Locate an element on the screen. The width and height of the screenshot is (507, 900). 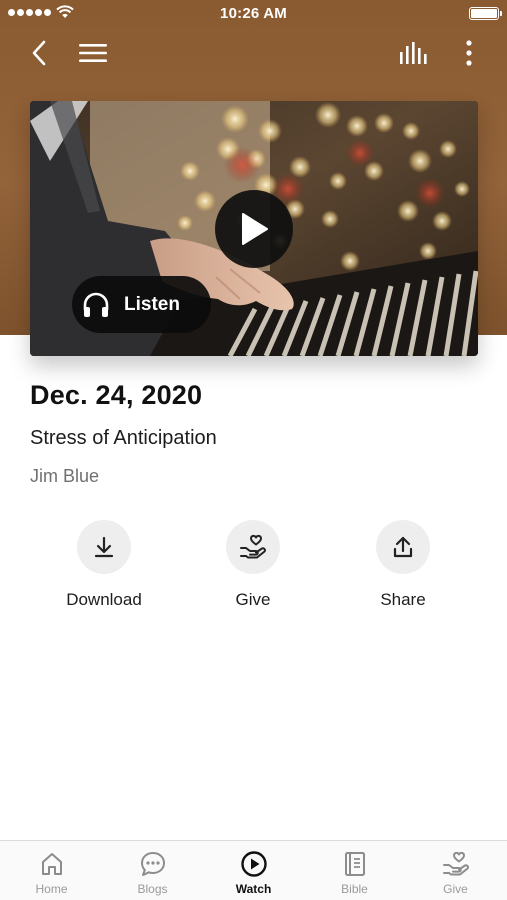
listen-label: Listen is located at coordinates (152, 304).